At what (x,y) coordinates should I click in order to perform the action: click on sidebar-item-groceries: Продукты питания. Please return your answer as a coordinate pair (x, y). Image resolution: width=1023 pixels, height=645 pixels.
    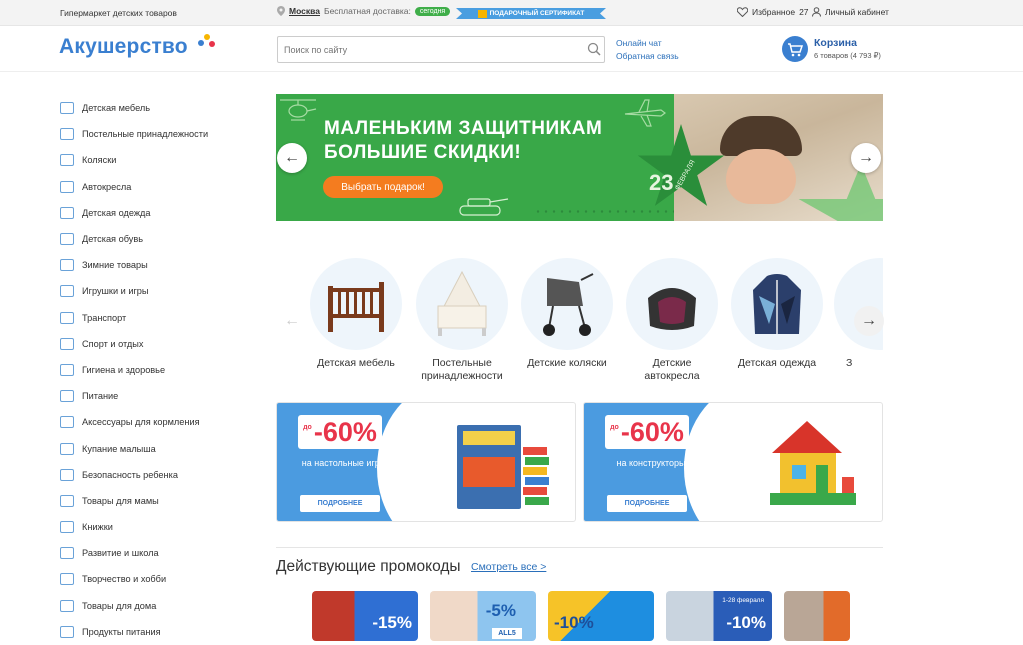
    Looking at the image, I should click on (158, 632).